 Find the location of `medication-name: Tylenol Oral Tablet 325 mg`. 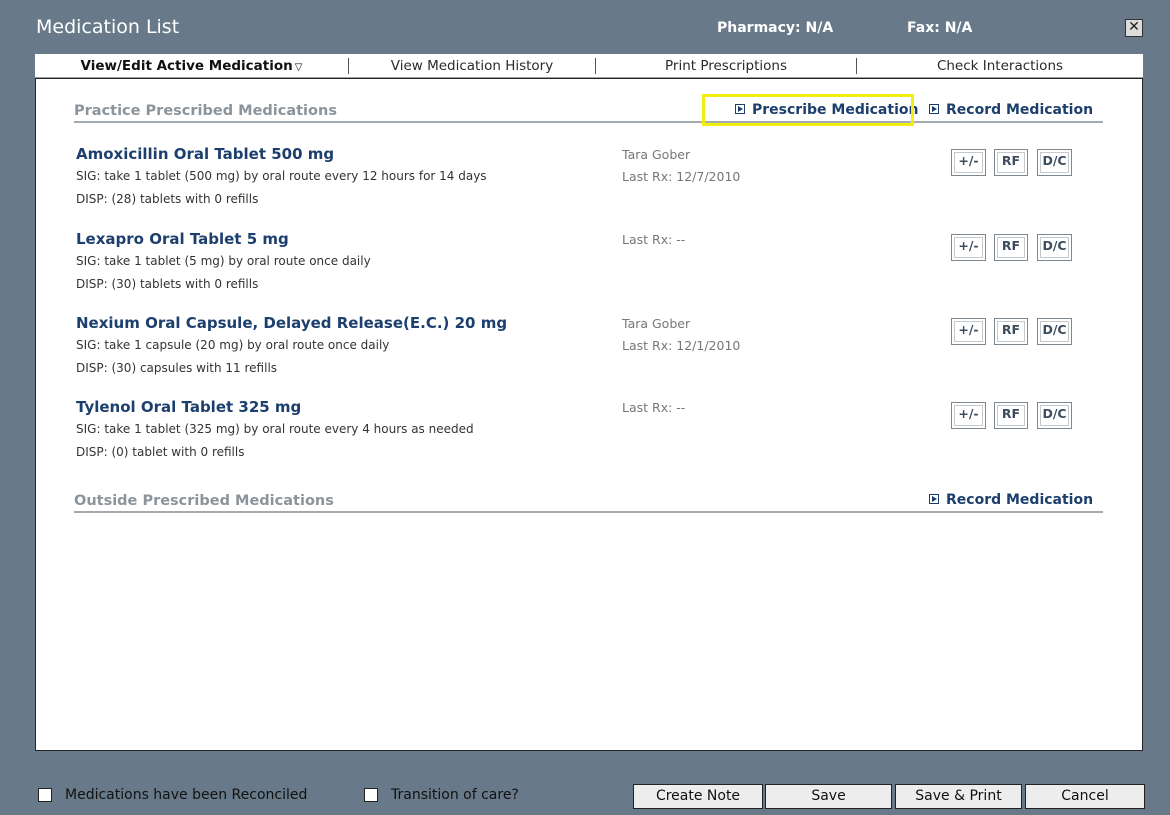

medication-name: Tylenol Oral Tablet 325 mg is located at coordinates (188, 407).